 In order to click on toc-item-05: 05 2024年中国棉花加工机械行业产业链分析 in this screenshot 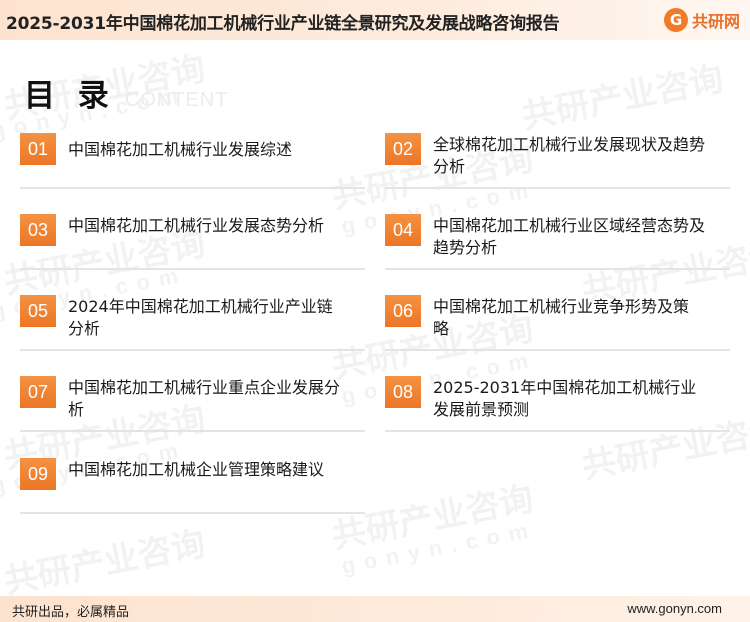, I will do `click(192, 325)`.